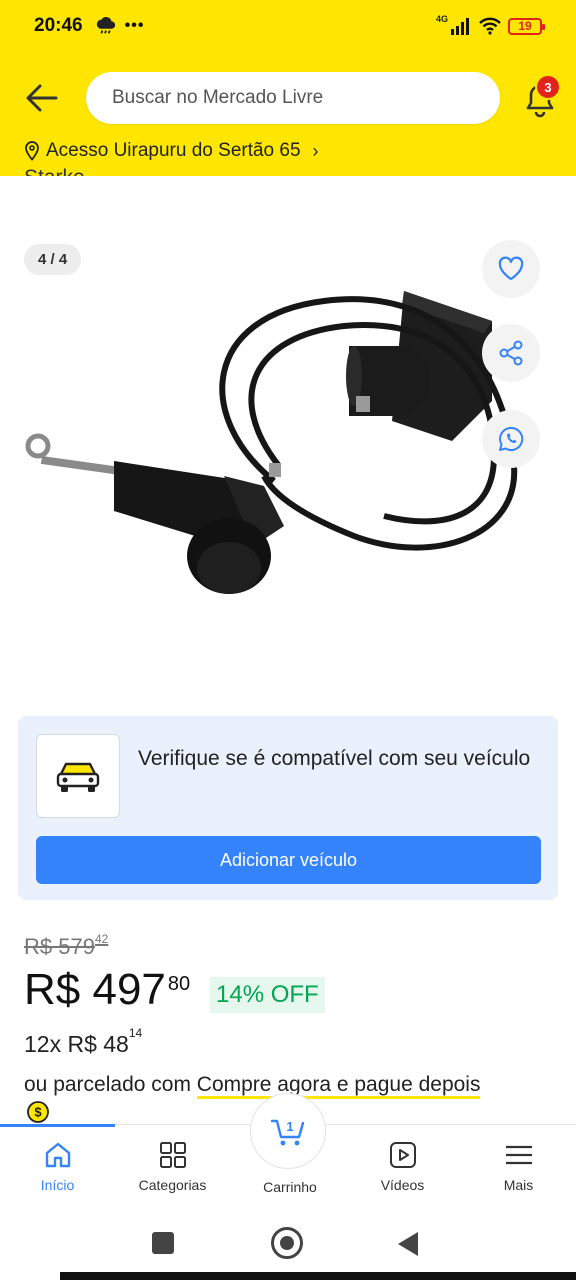  Describe the element at coordinates (518, 1155) in the screenshot. I see `menu-icon` at that location.